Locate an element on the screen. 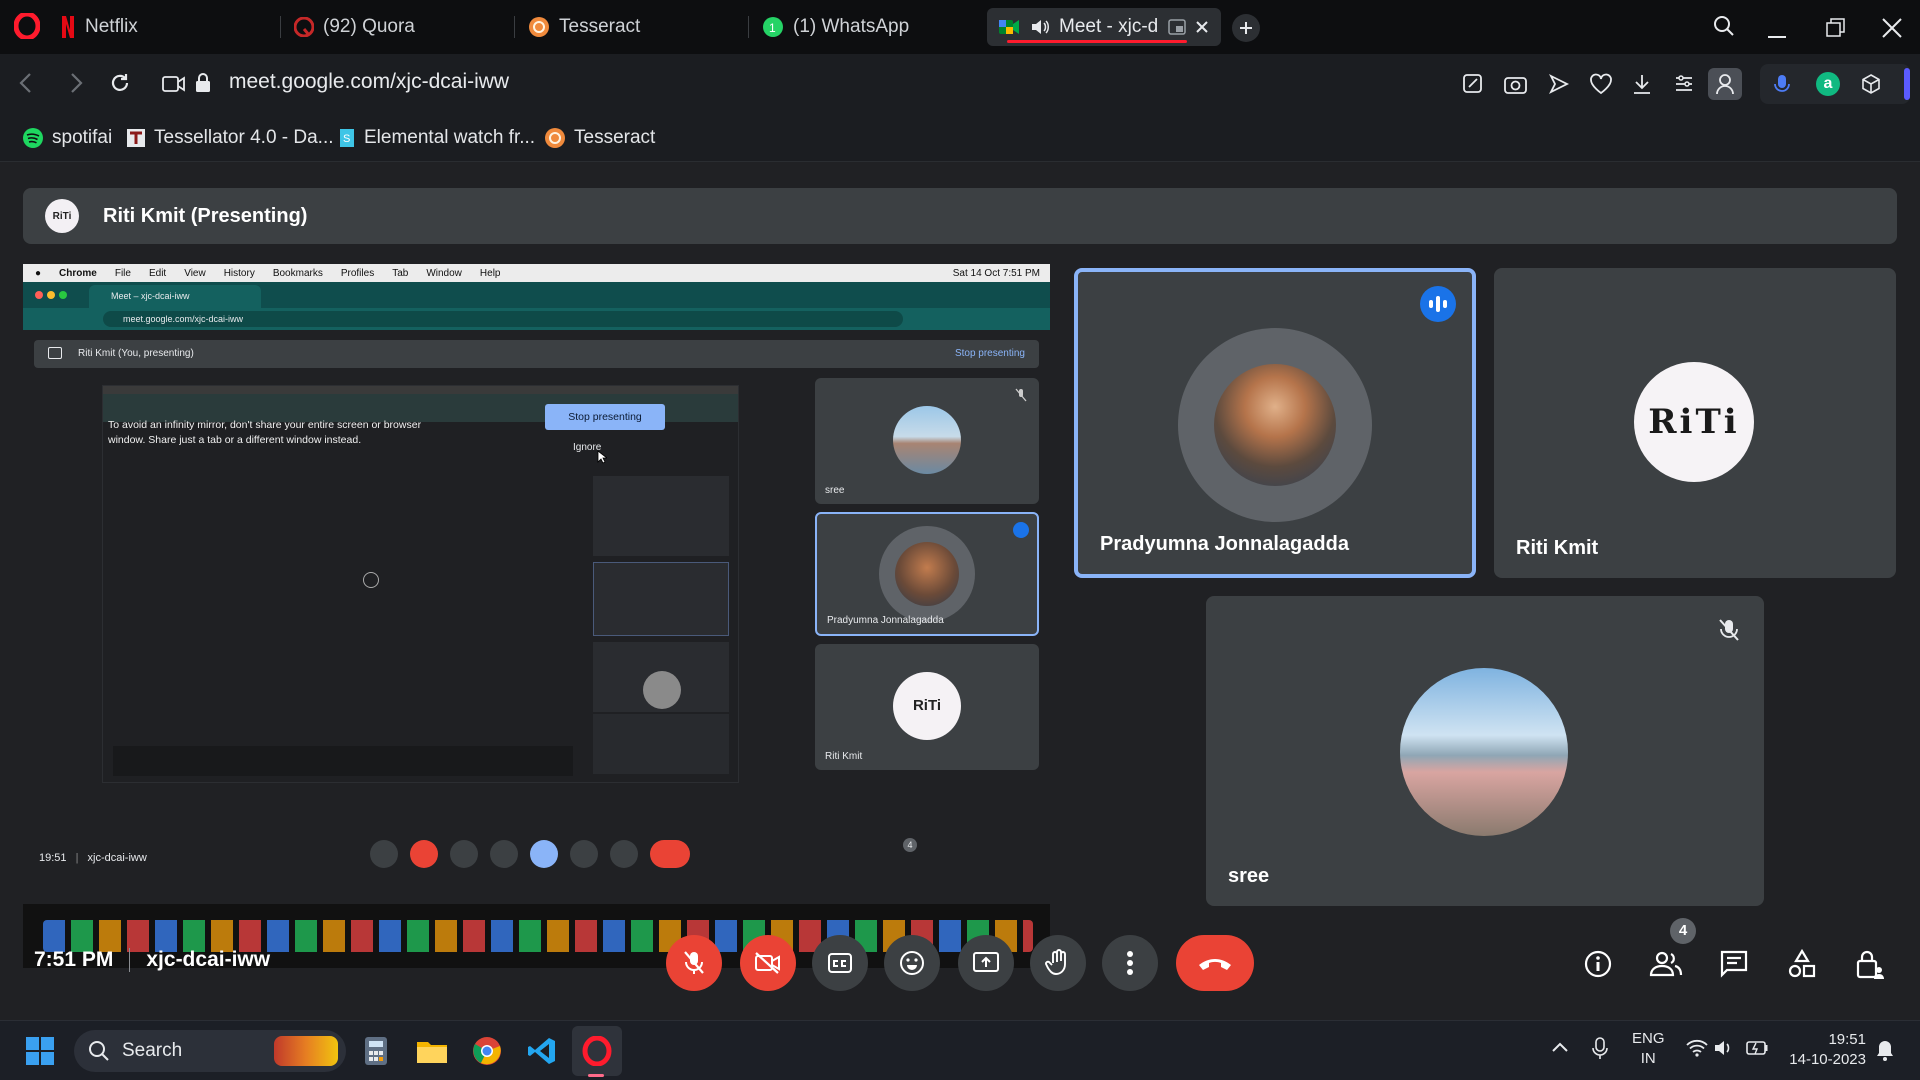  mini-captions-button is located at coordinates (464, 854).